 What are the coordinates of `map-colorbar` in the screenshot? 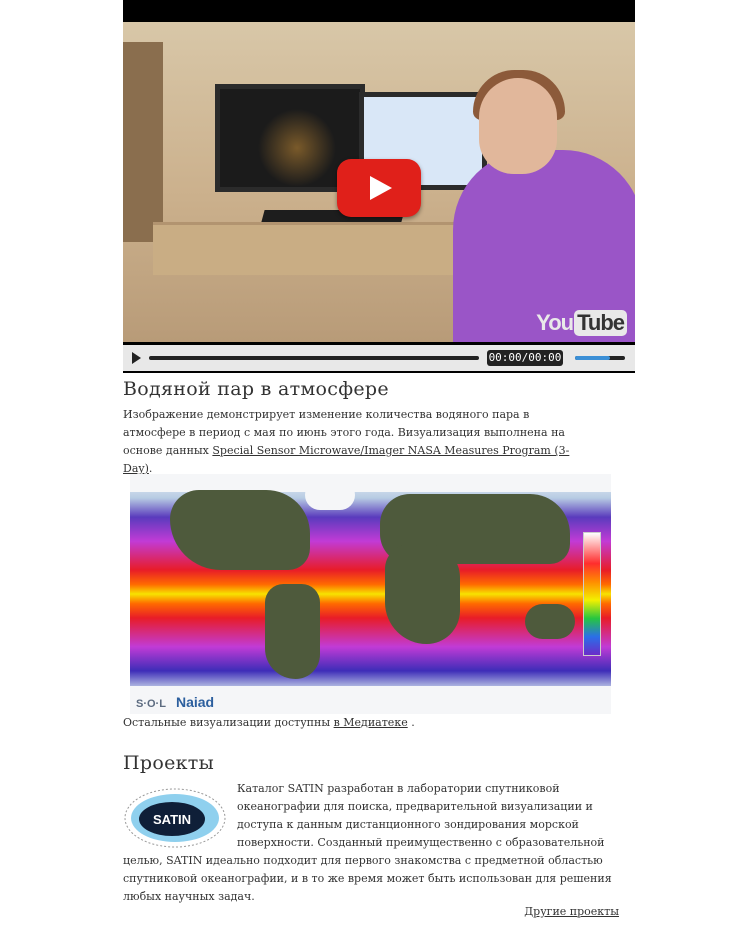 It's located at (592, 594).